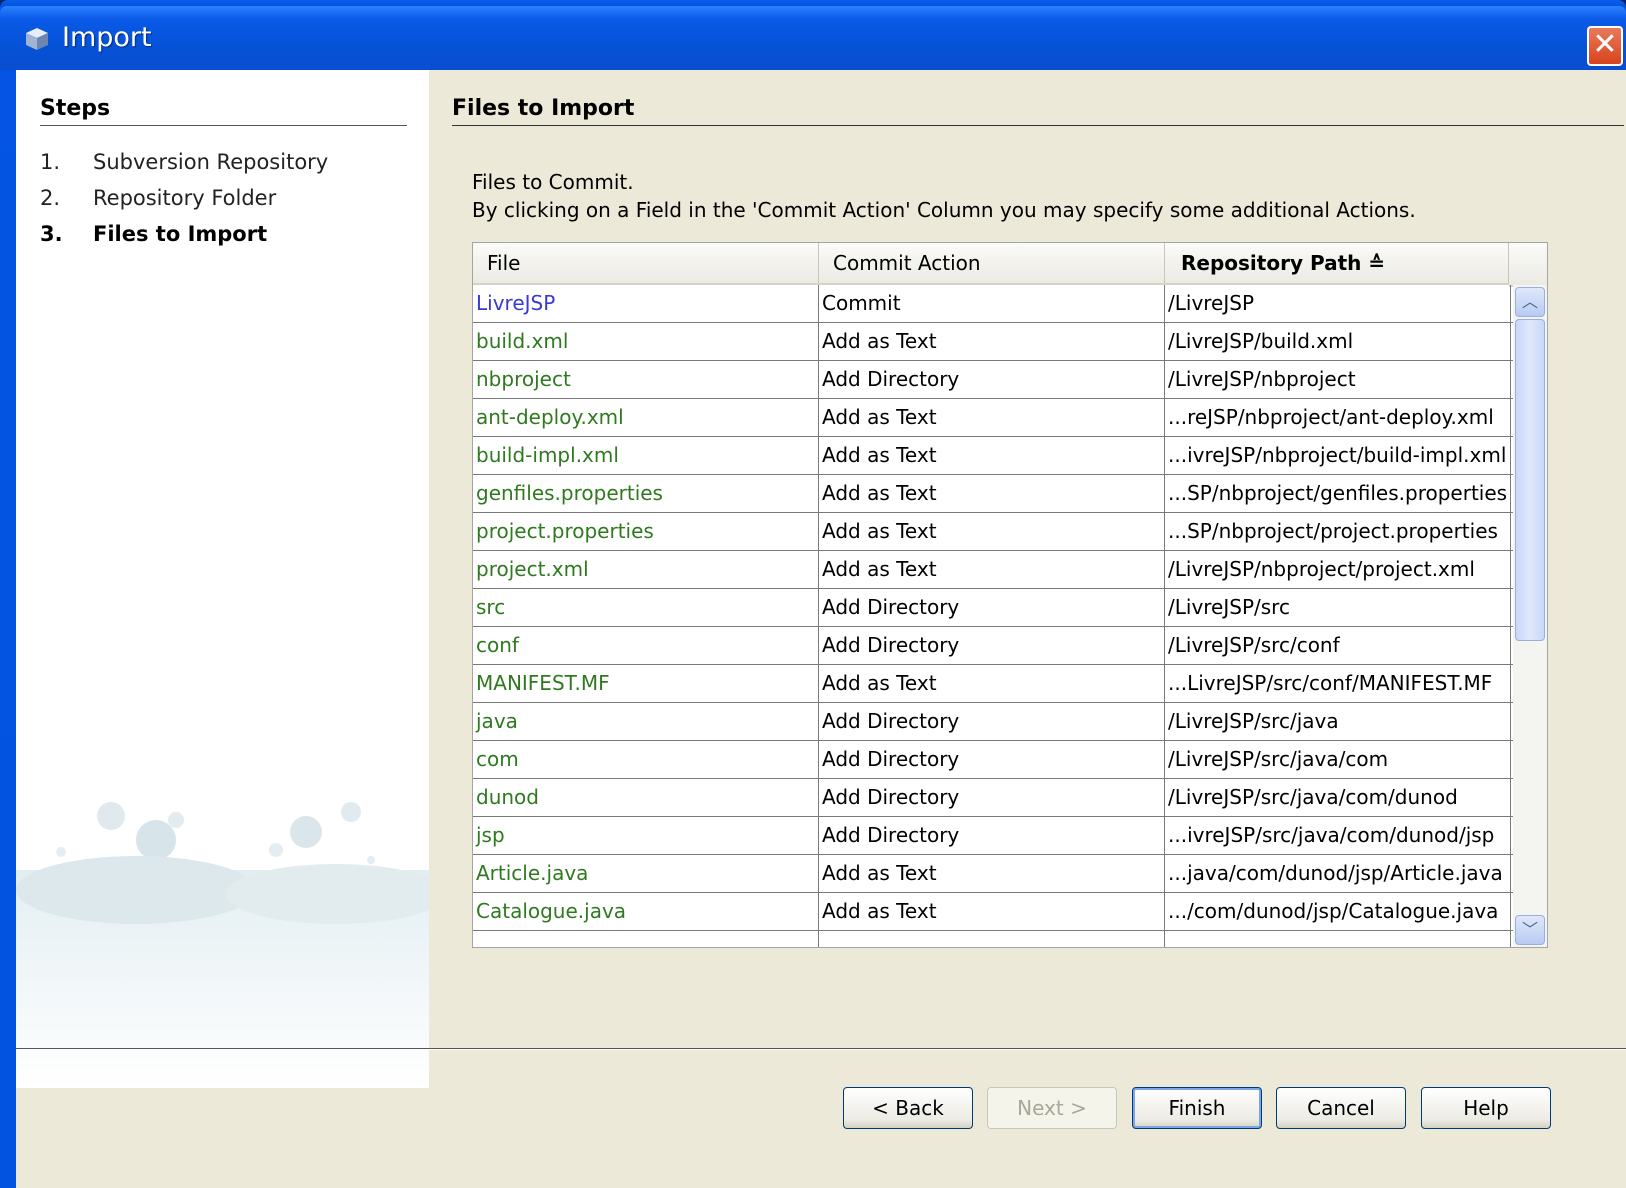  I want to click on cell-repository-path: .../com/dunod/jsp/Catalogue.java, so click(1338, 911).